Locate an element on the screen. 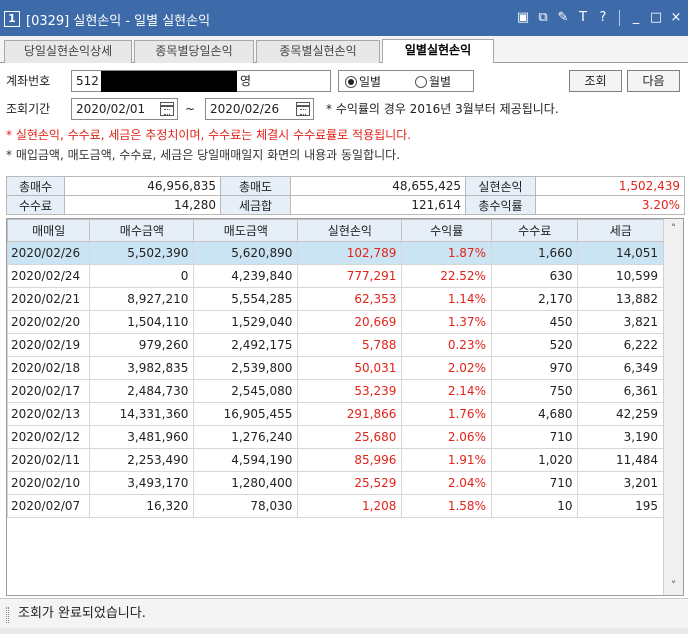  date-from-field: 2020/02/01 is located at coordinates (124, 109).